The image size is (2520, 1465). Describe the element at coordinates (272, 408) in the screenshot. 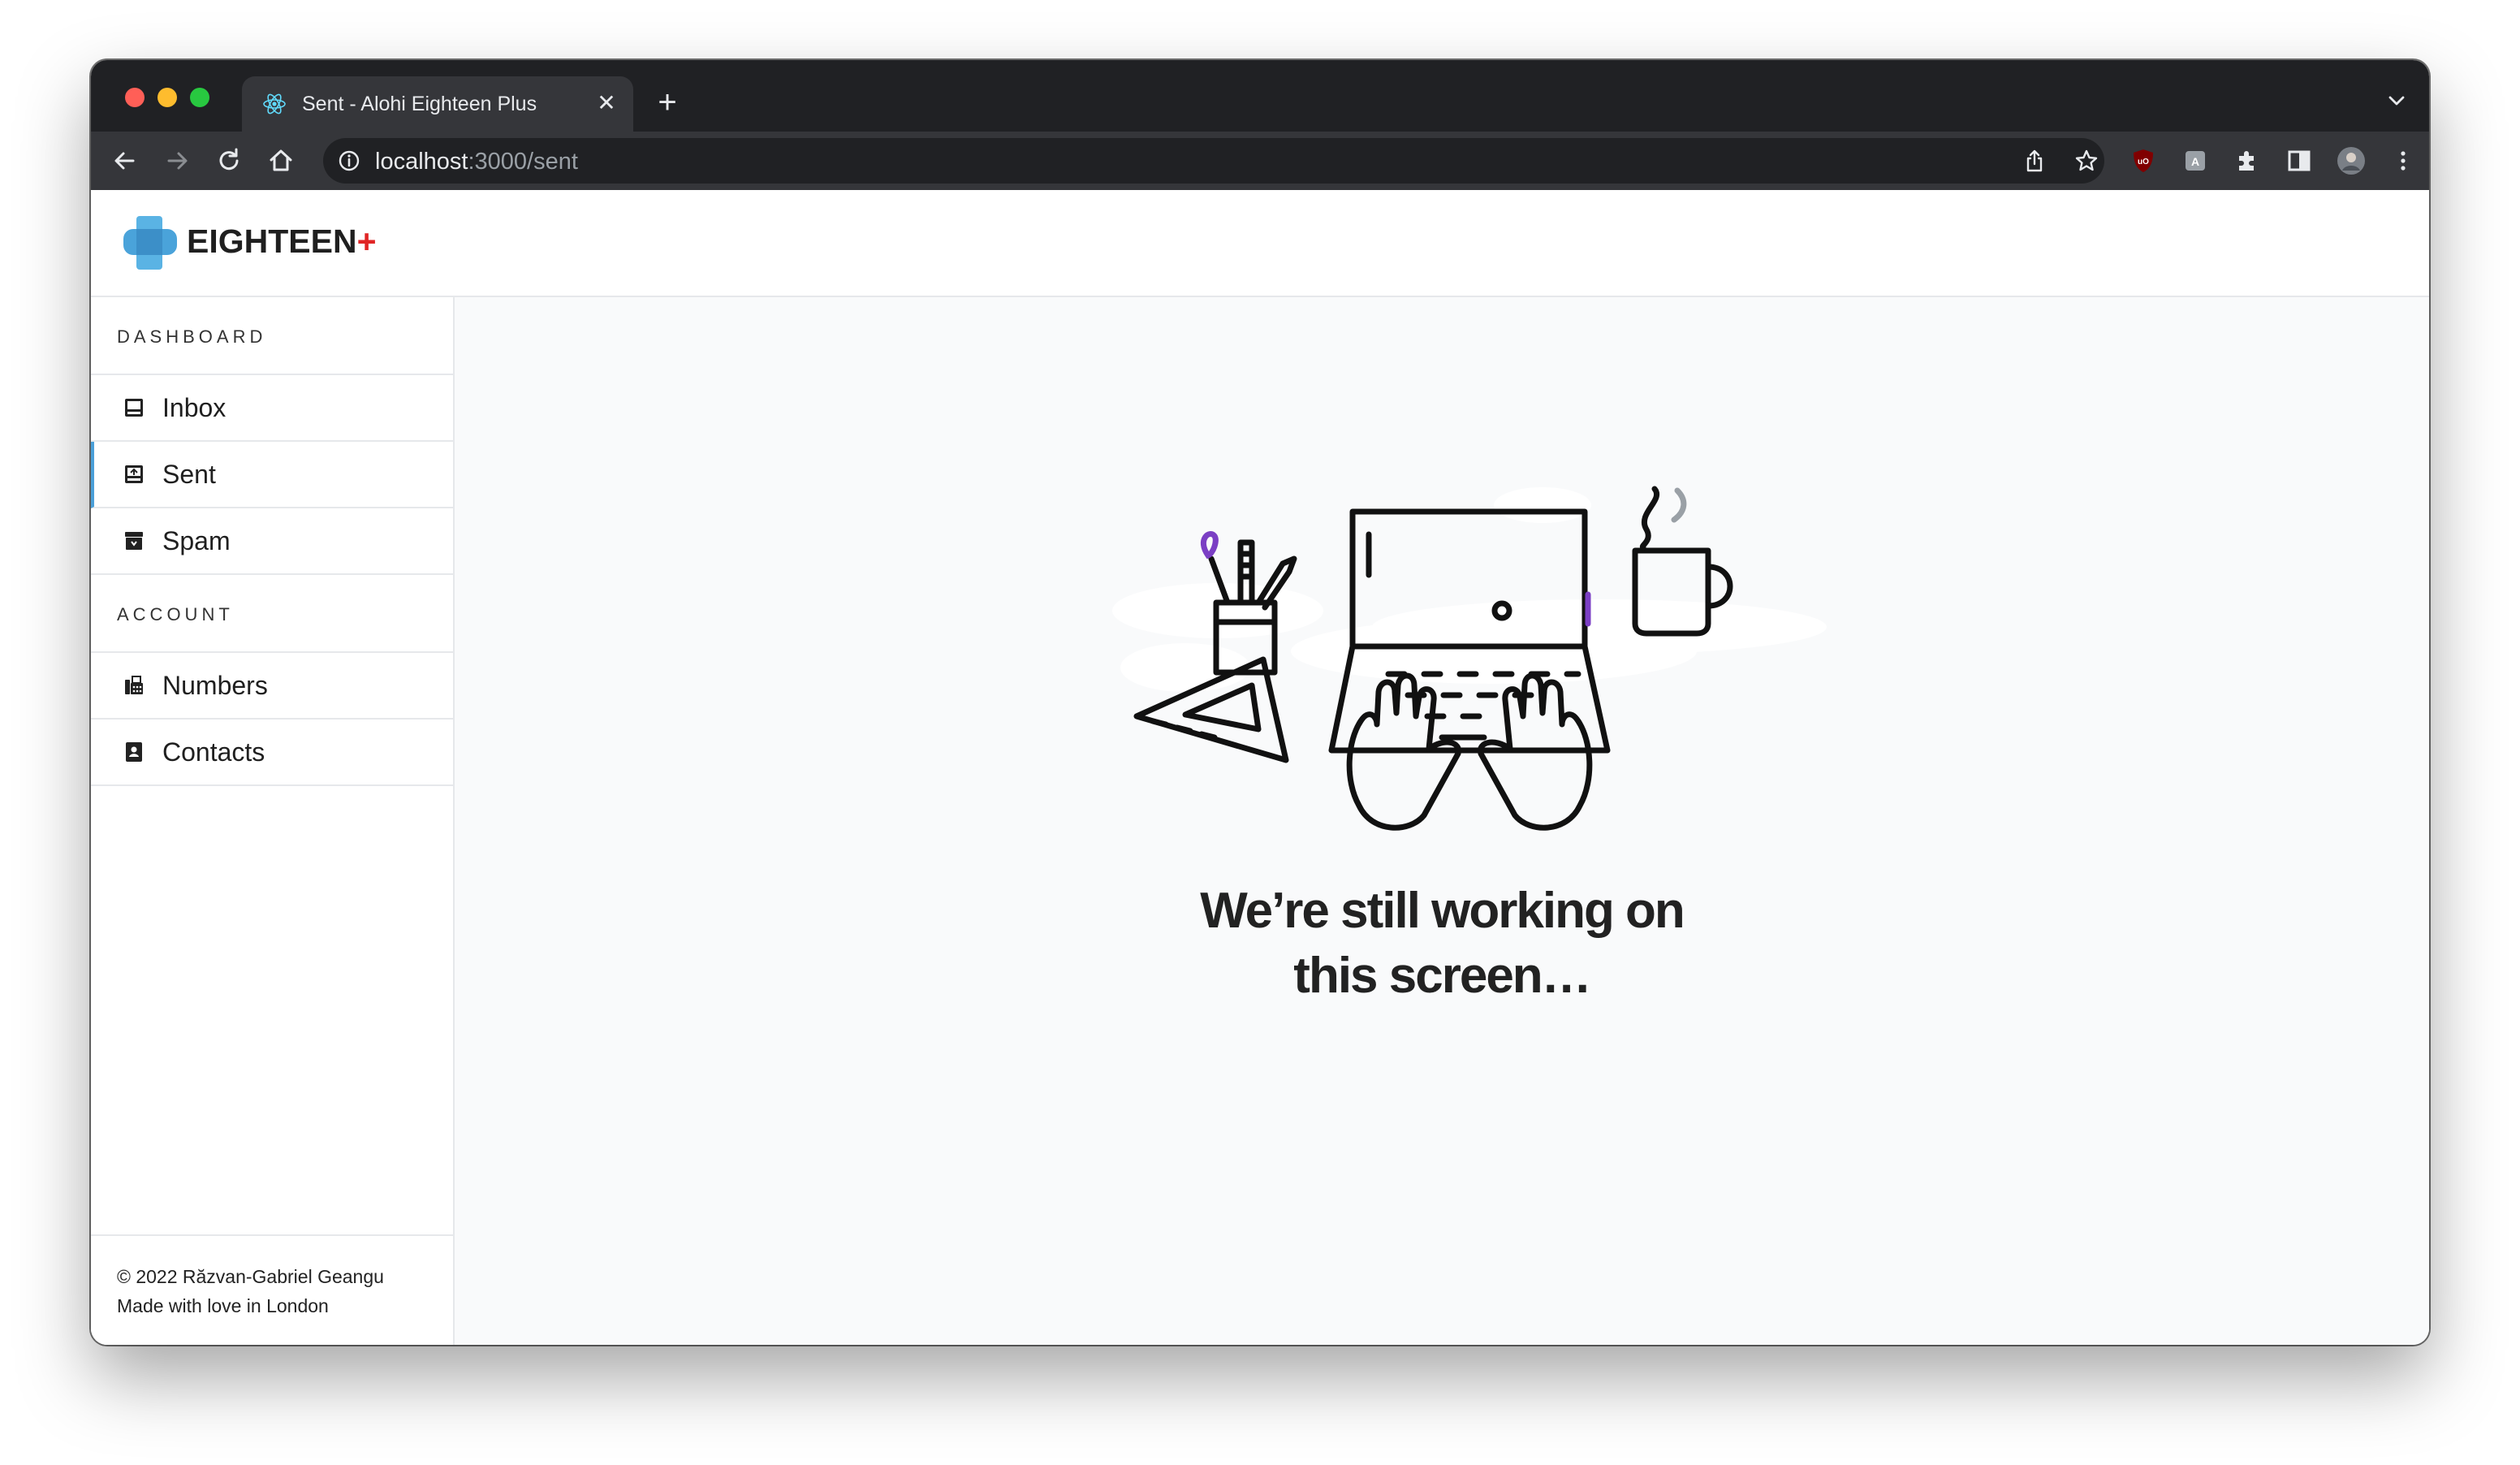

I see `sidebar-item-inbox: Inbox` at that location.